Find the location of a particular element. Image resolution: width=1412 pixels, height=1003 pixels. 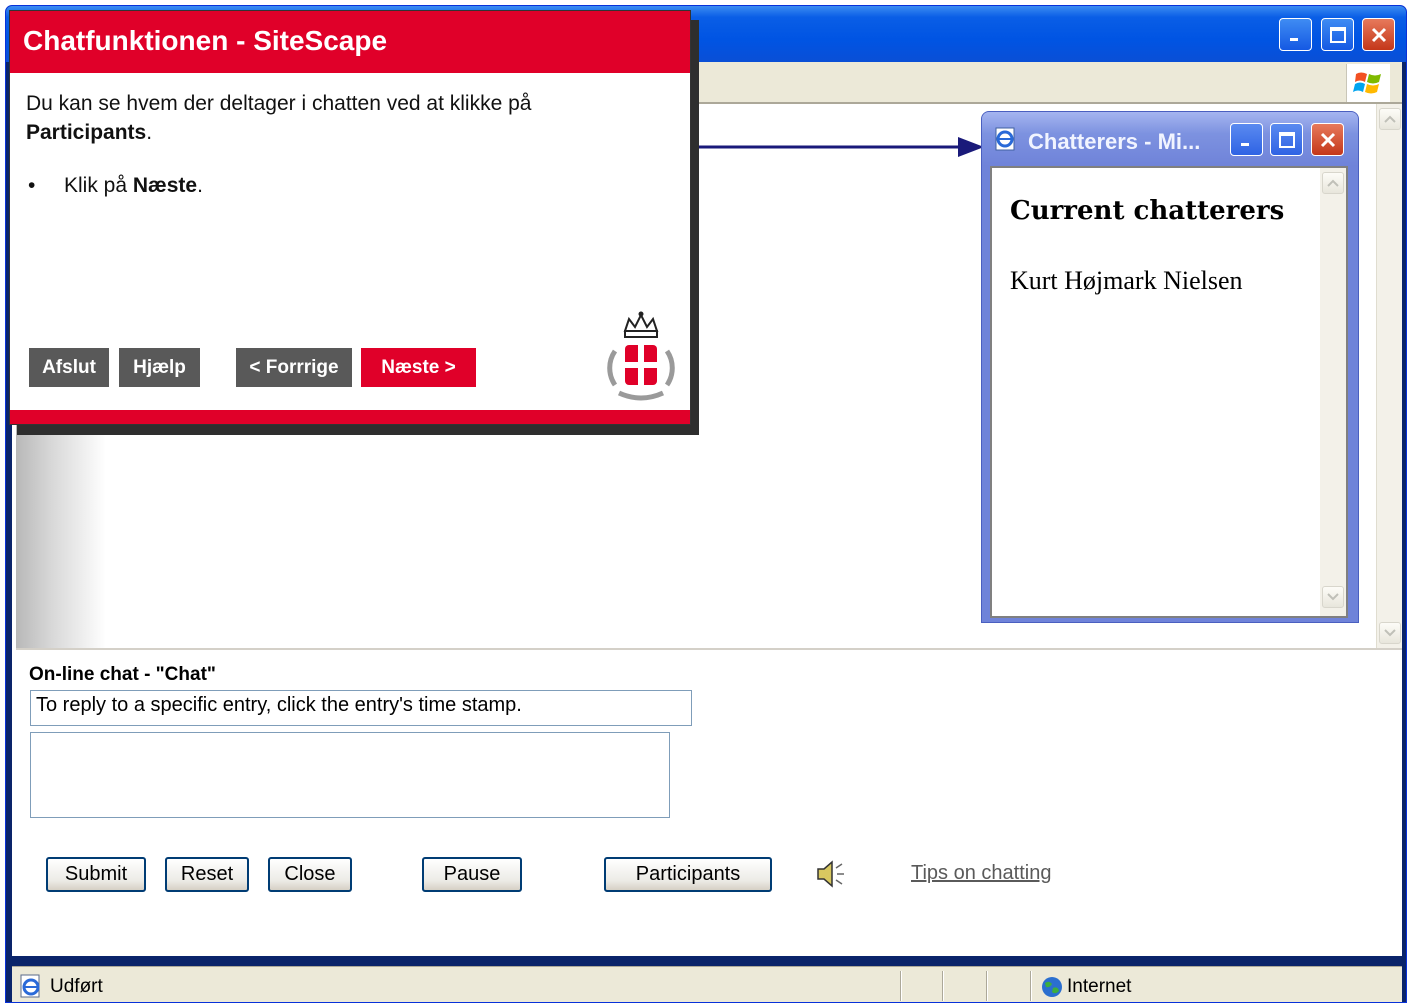

chat-title: On-line chat - "Chat" is located at coordinates (122, 674).